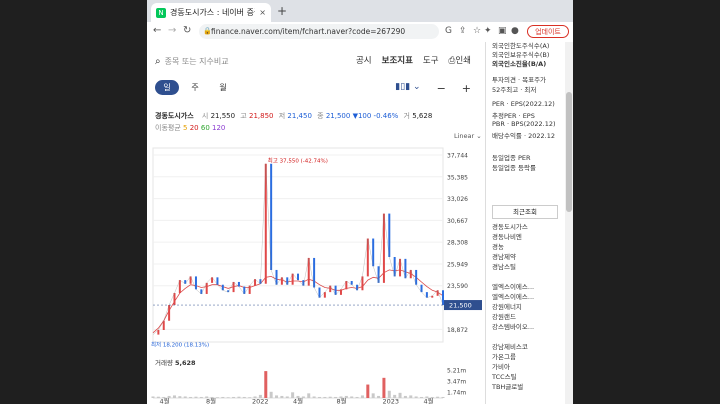  Describe the element at coordinates (172, 30) in the screenshot. I see `forward-arrow-icon: →` at that location.